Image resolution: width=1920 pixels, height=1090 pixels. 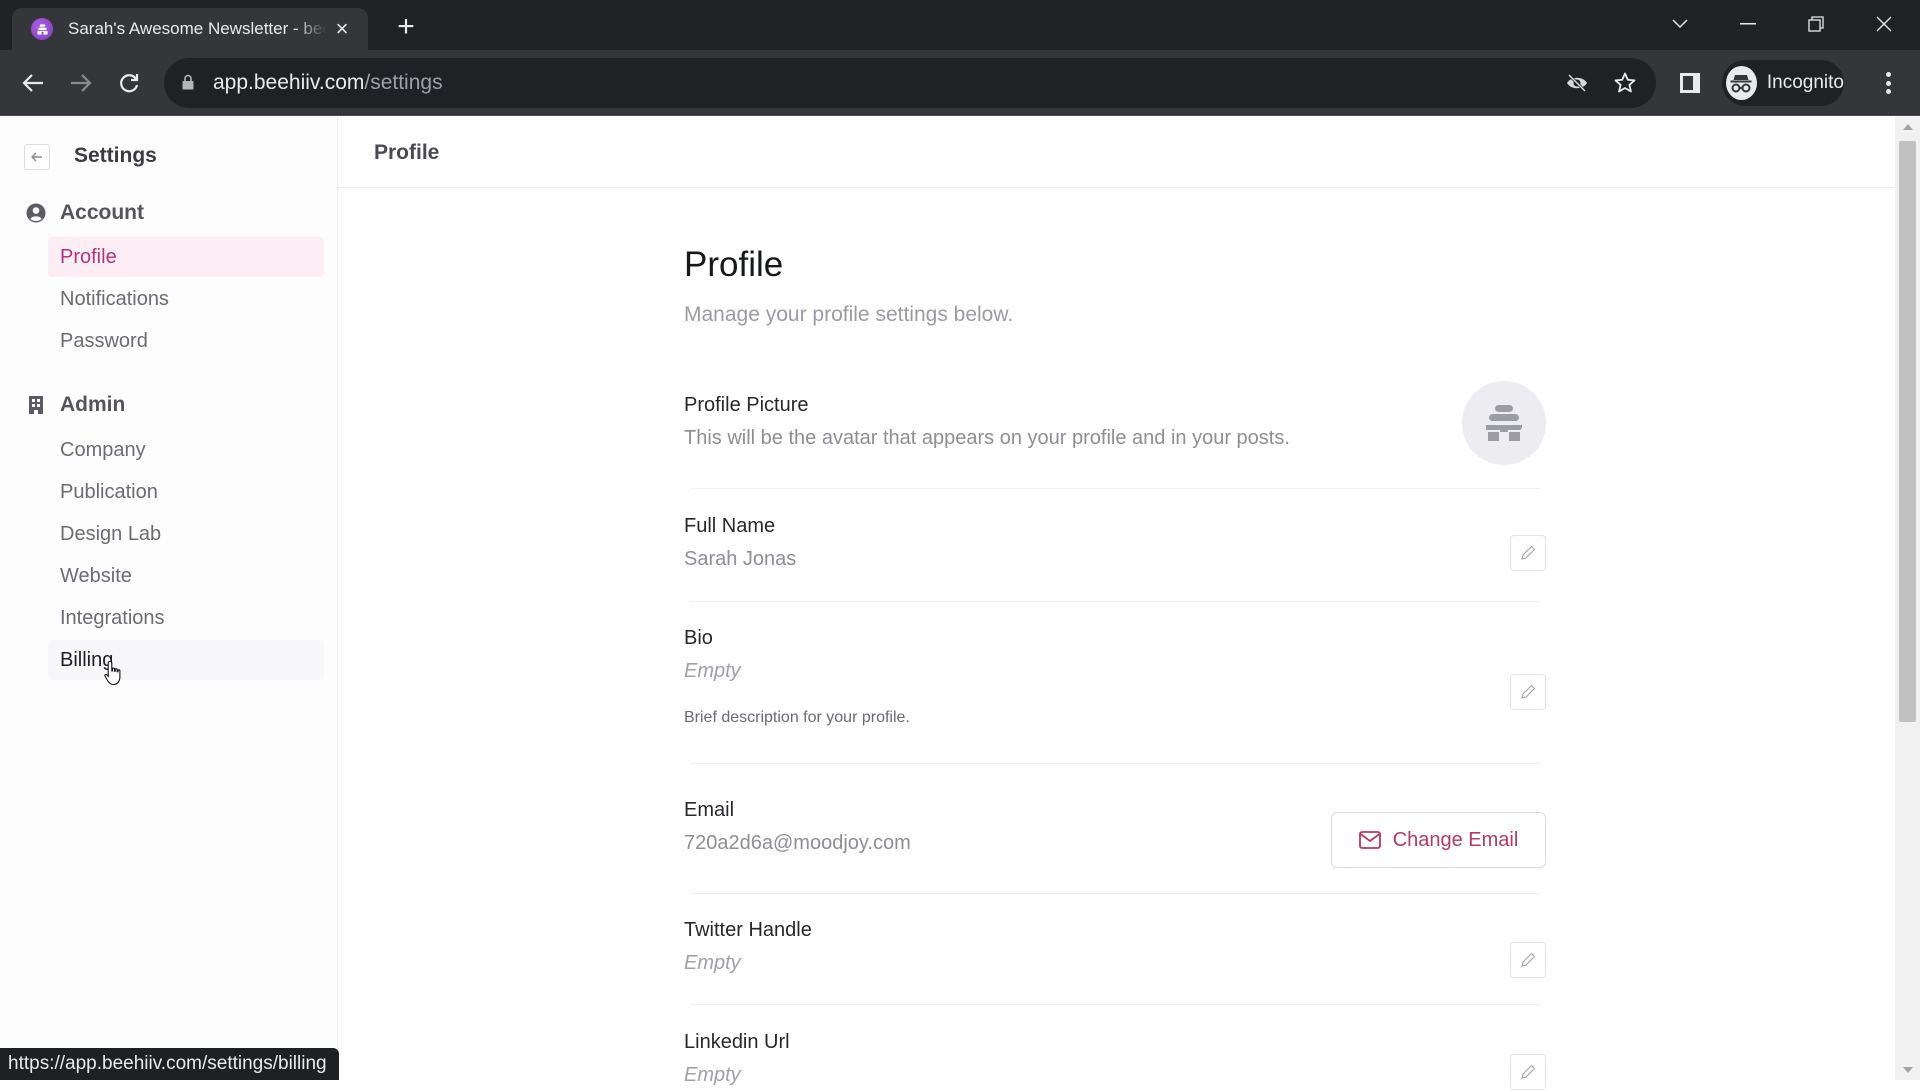 What do you see at coordinates (186, 450) in the screenshot?
I see `sidebar-item-company: Company` at bounding box center [186, 450].